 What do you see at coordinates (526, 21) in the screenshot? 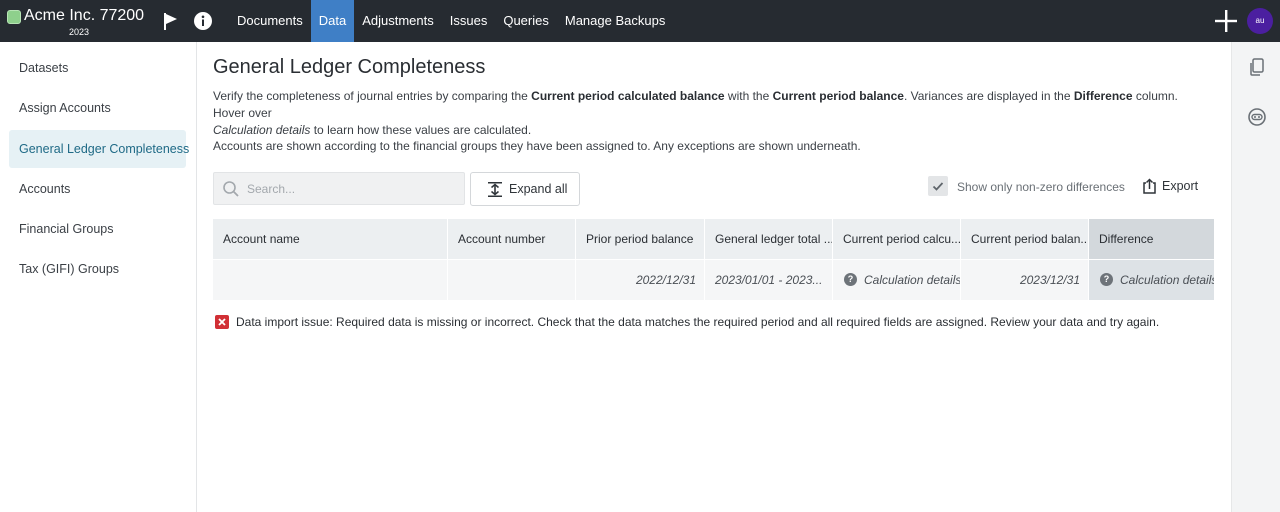
I see `nav-queries: Queries` at bounding box center [526, 21].